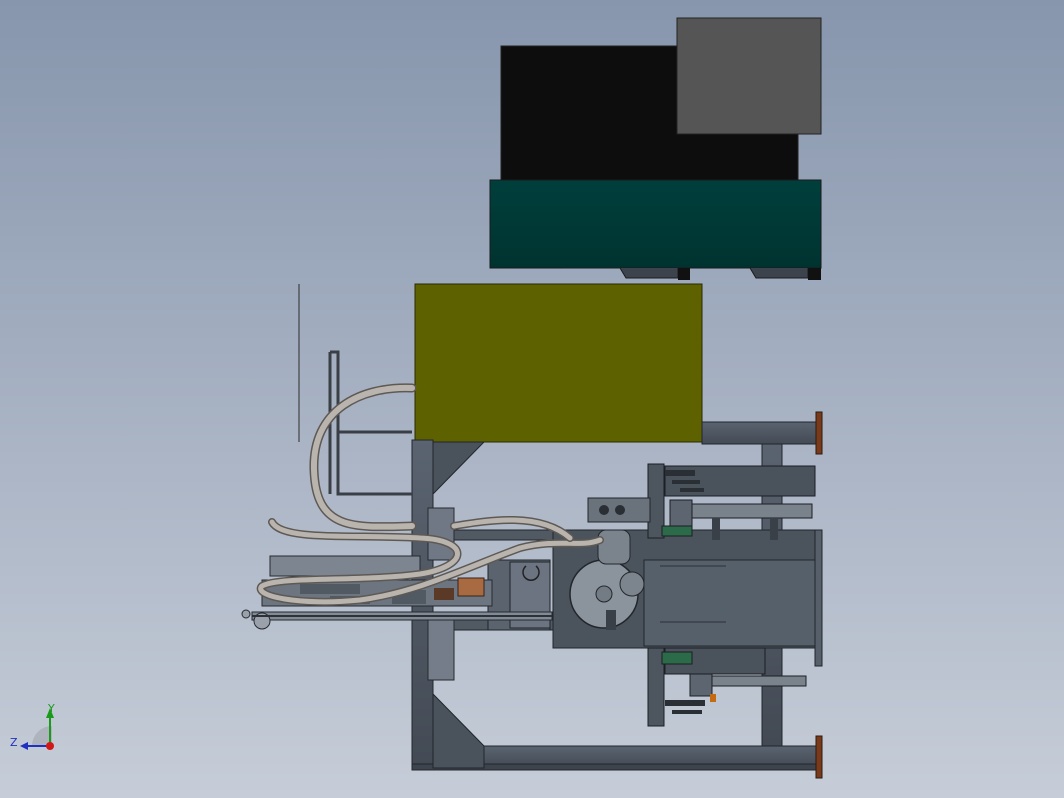  Describe the element at coordinates (655, 148) in the screenshot. I see `upper-cabinet-group` at that location.